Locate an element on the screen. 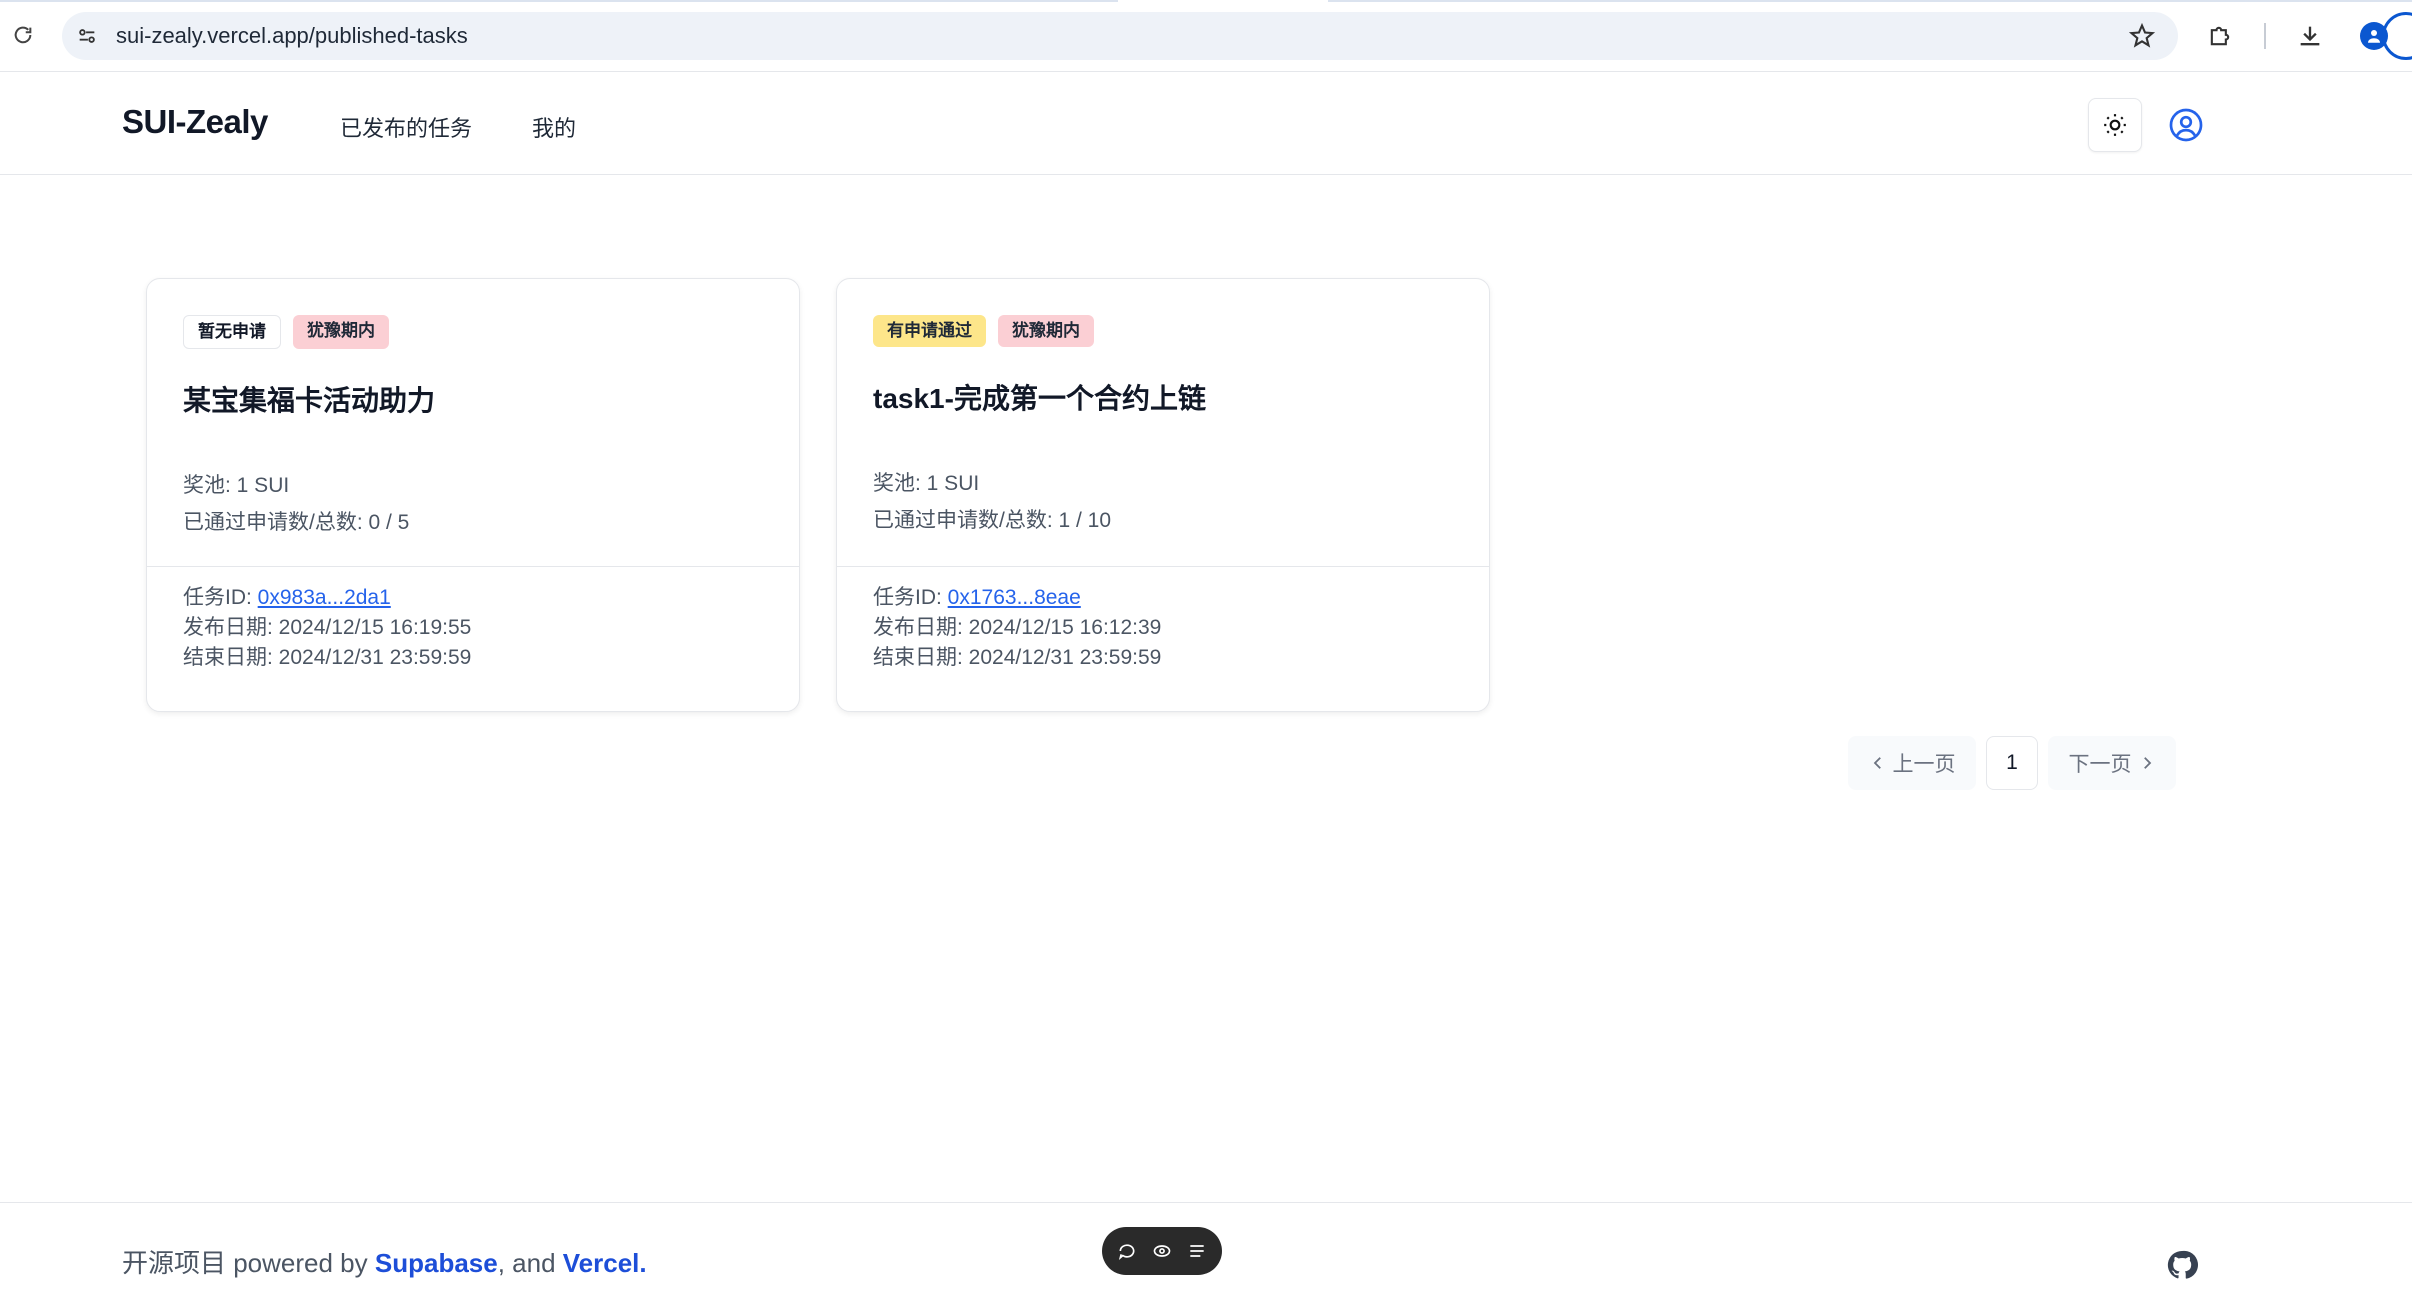  footer-separator: , and is located at coordinates (530, 1263).